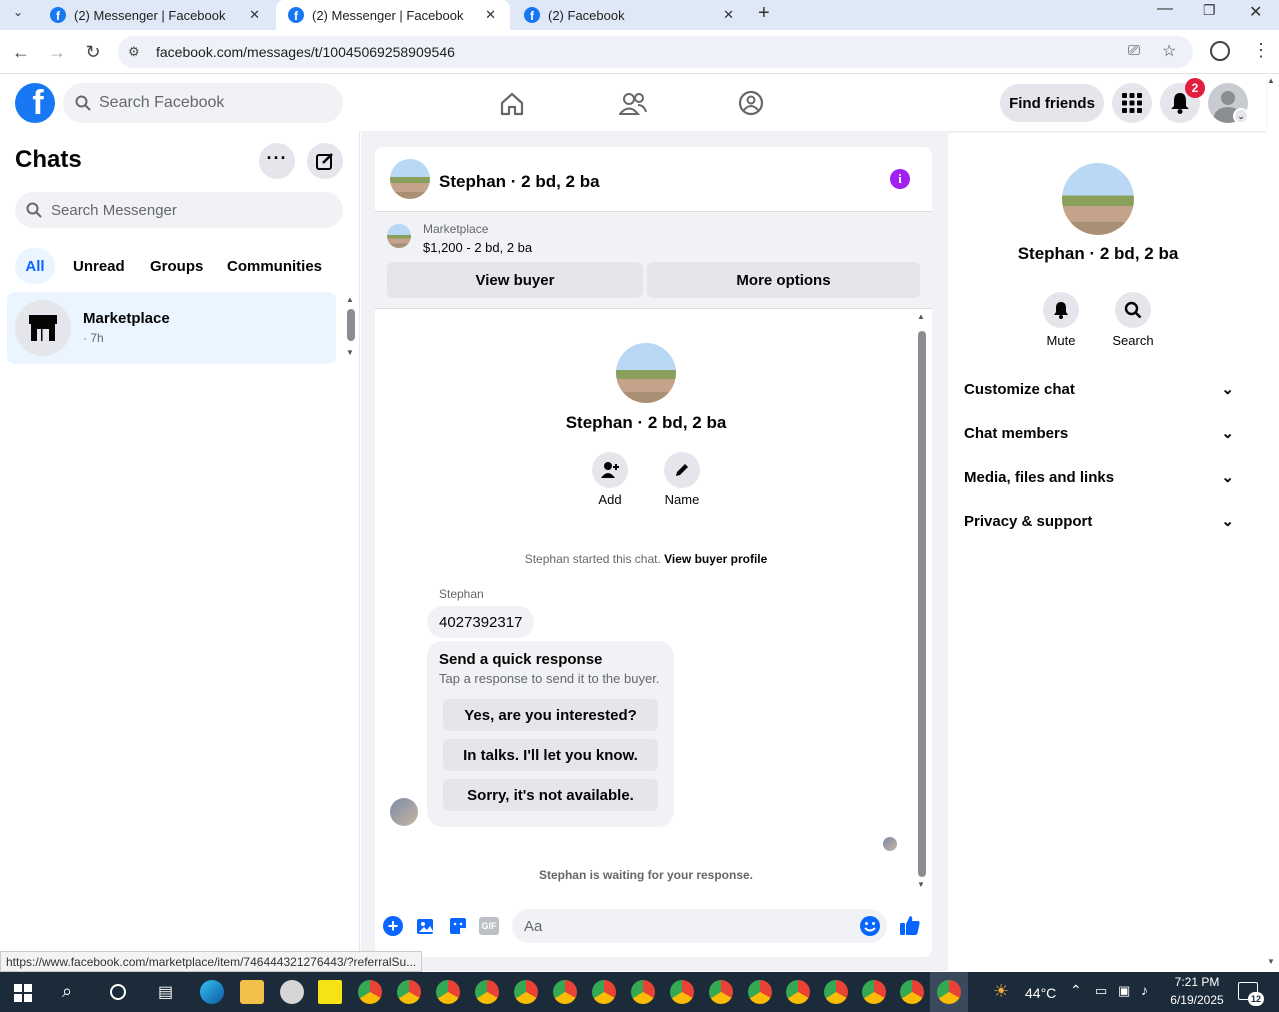 The height and width of the screenshot is (1012, 1279). Describe the element at coordinates (1061, 310) in the screenshot. I see `mute-bell-icon` at that location.